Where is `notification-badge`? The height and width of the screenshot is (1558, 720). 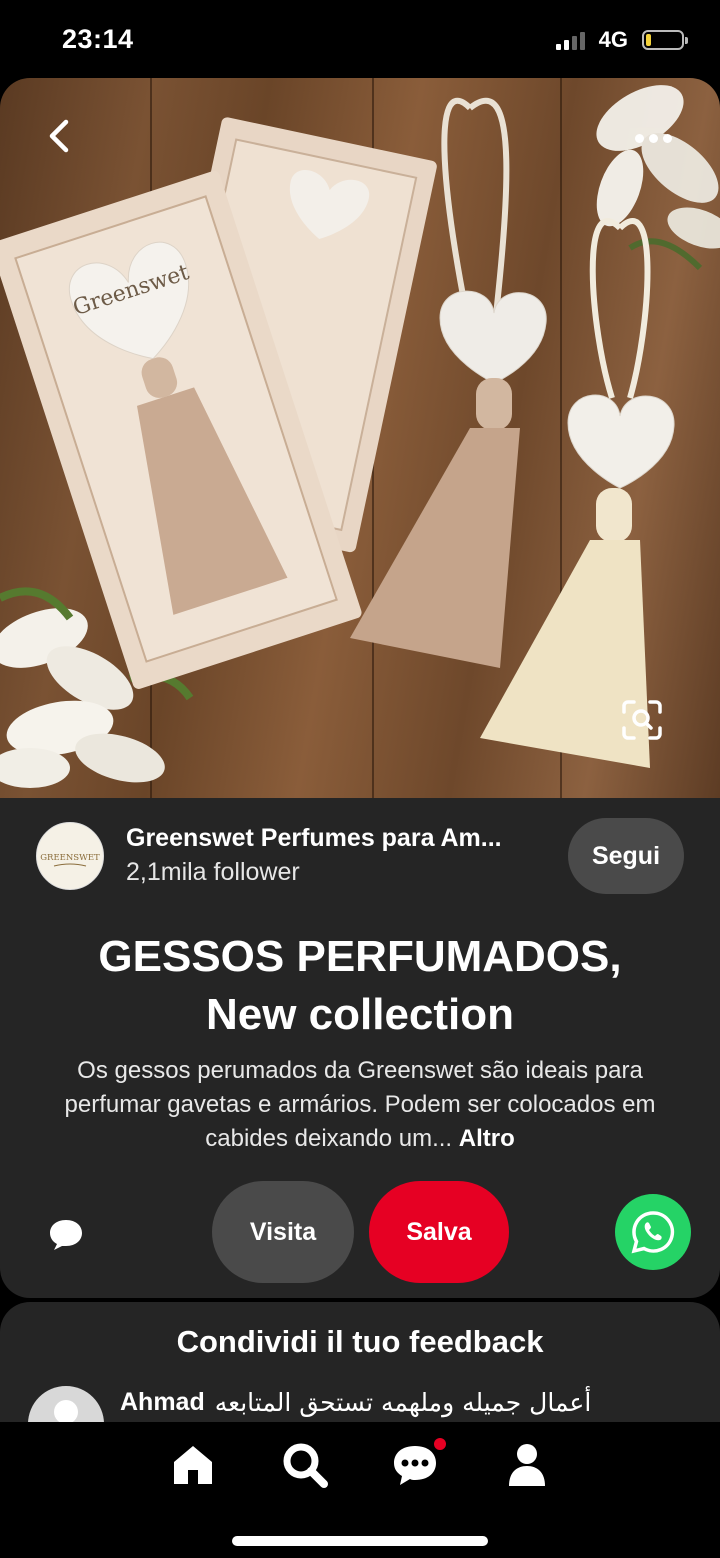 notification-badge is located at coordinates (440, 1444).